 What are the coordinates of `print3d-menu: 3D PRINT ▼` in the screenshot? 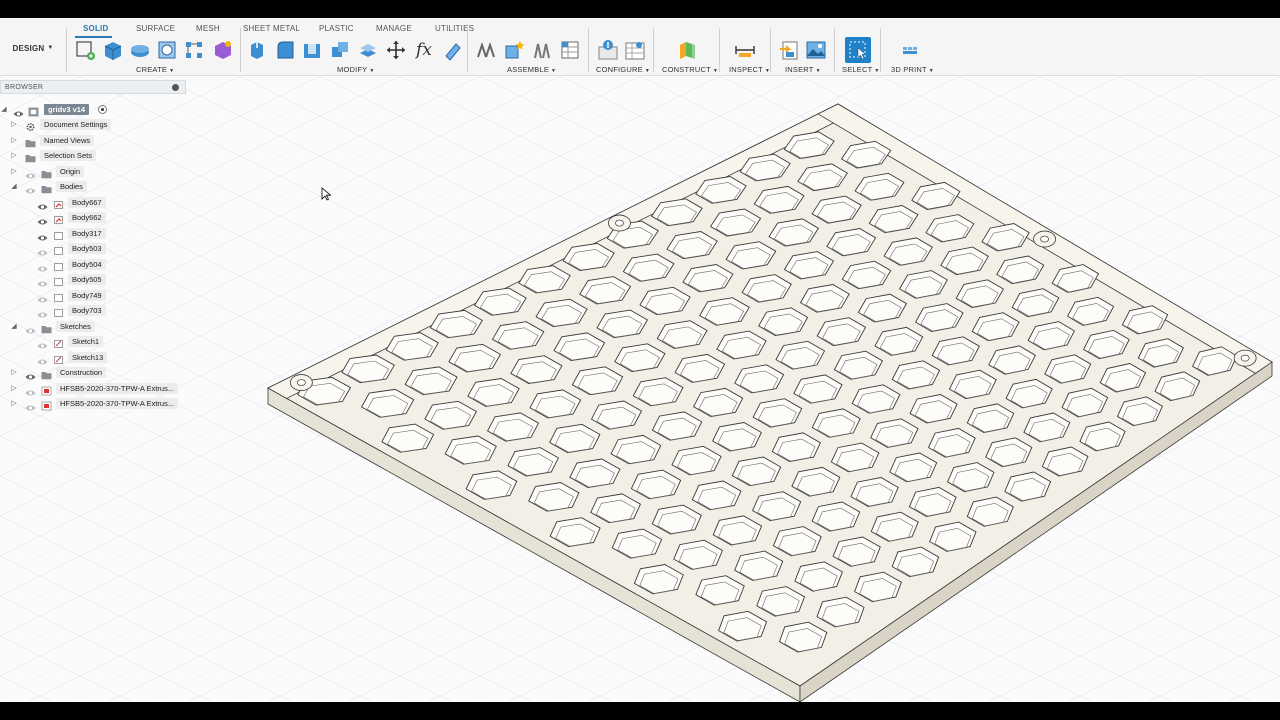 It's located at (912, 69).